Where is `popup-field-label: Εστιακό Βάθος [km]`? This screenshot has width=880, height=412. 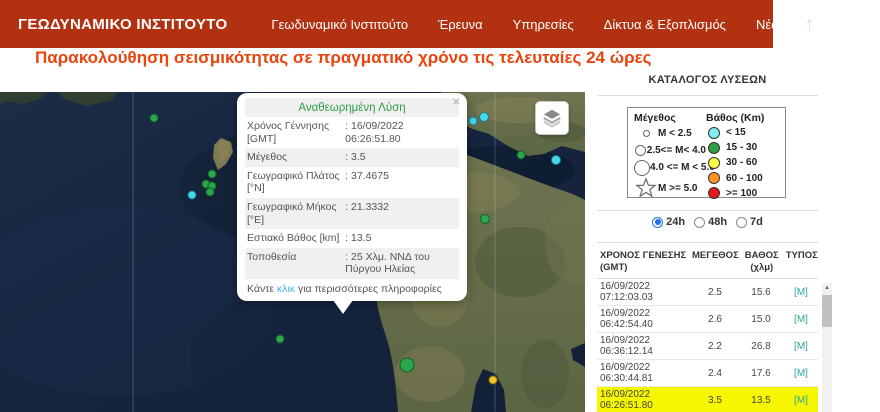 popup-field-label: Εστιακό Βάθος [km] is located at coordinates (293, 238).